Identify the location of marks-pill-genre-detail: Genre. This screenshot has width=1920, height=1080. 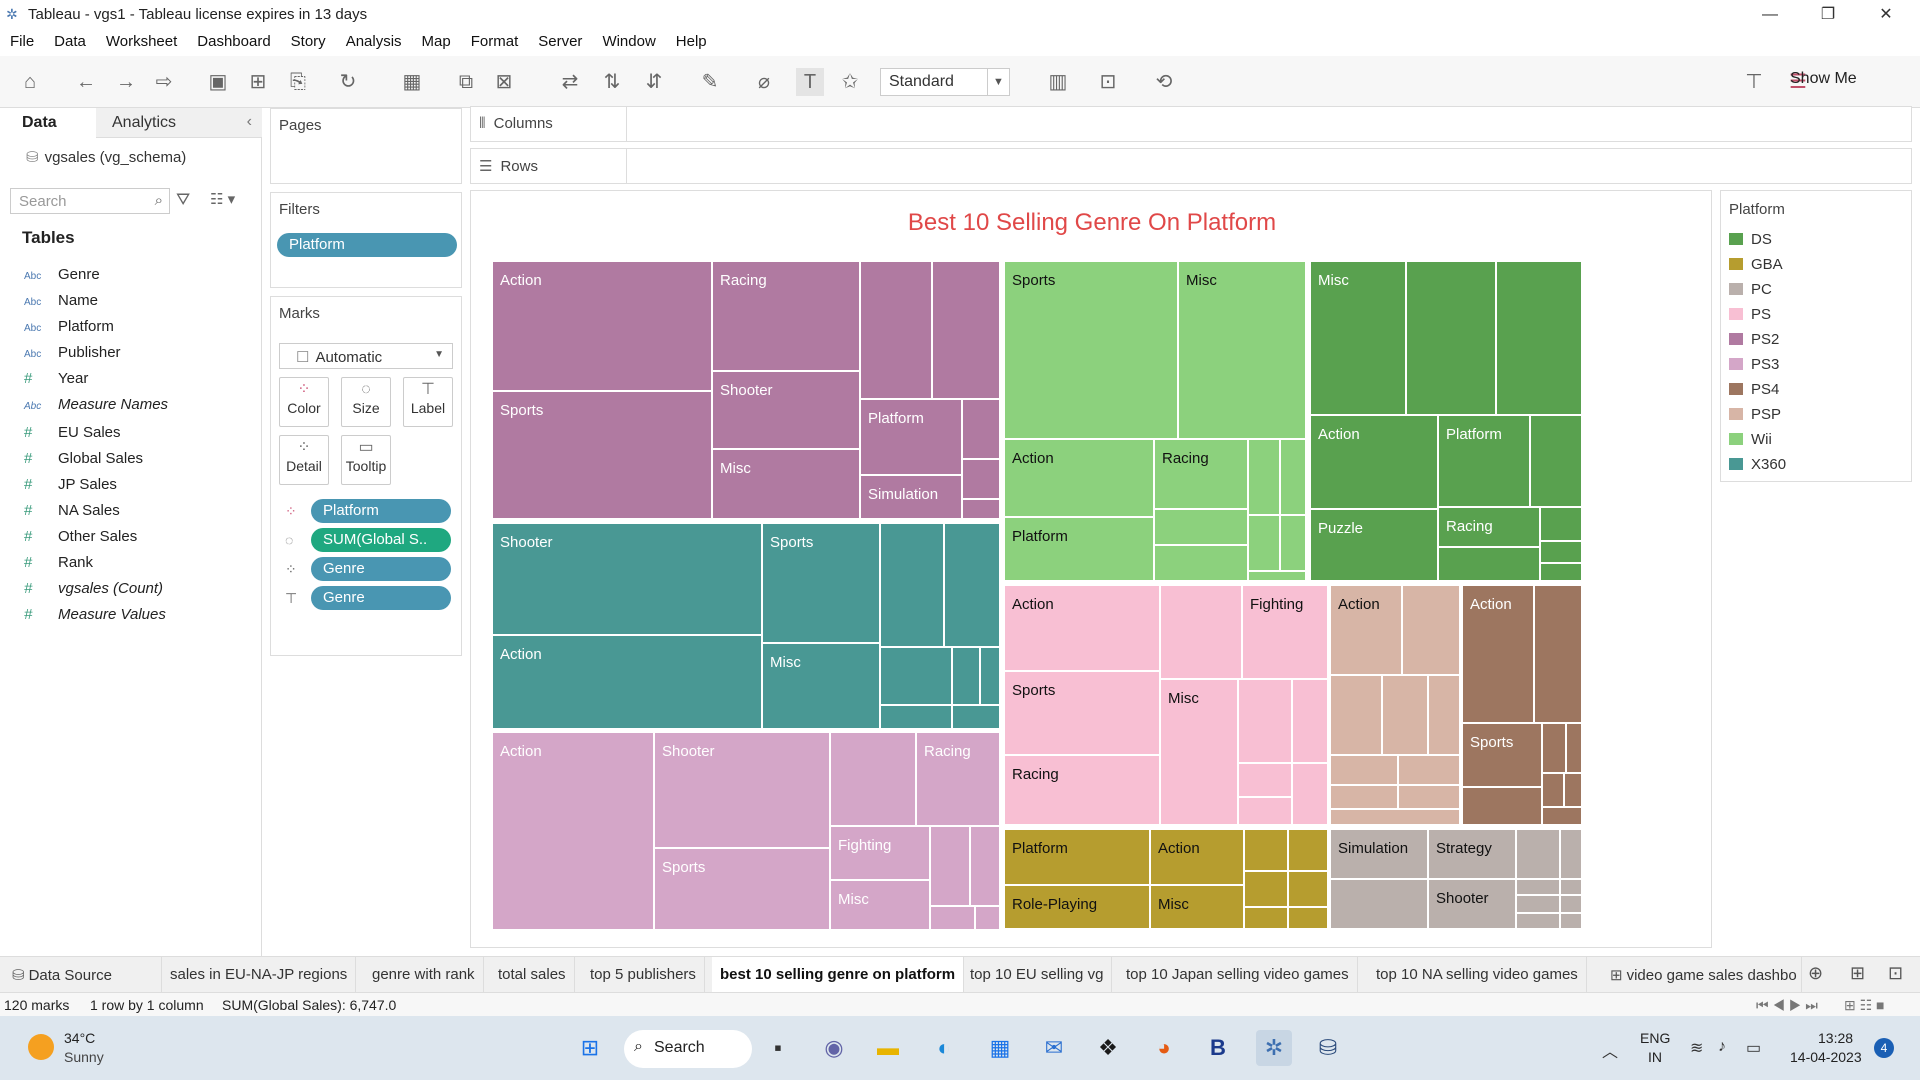
(381, 569).